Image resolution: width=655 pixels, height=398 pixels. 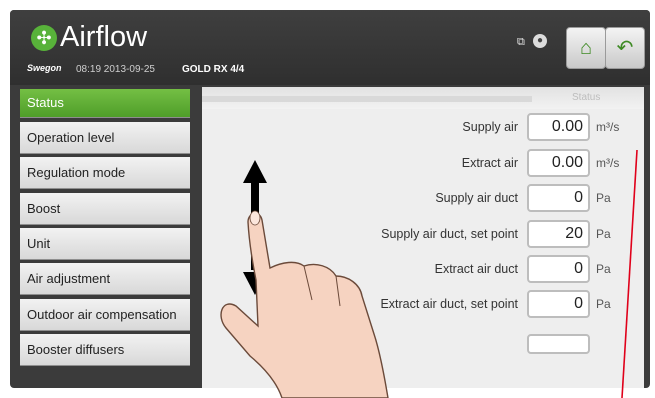 I want to click on user-icon: ●, so click(x=540, y=41).